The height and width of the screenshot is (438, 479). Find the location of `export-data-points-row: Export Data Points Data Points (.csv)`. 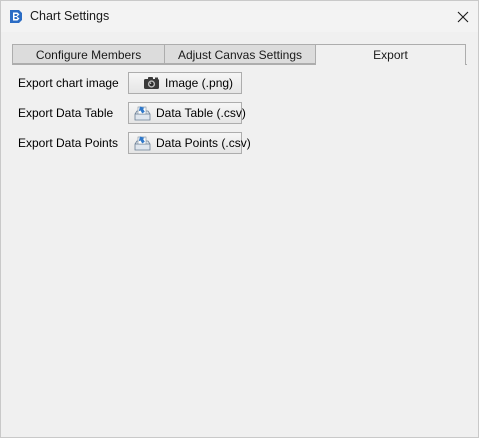

export-data-points-row: Export Data Points Data Points (.csv) is located at coordinates (138, 143).